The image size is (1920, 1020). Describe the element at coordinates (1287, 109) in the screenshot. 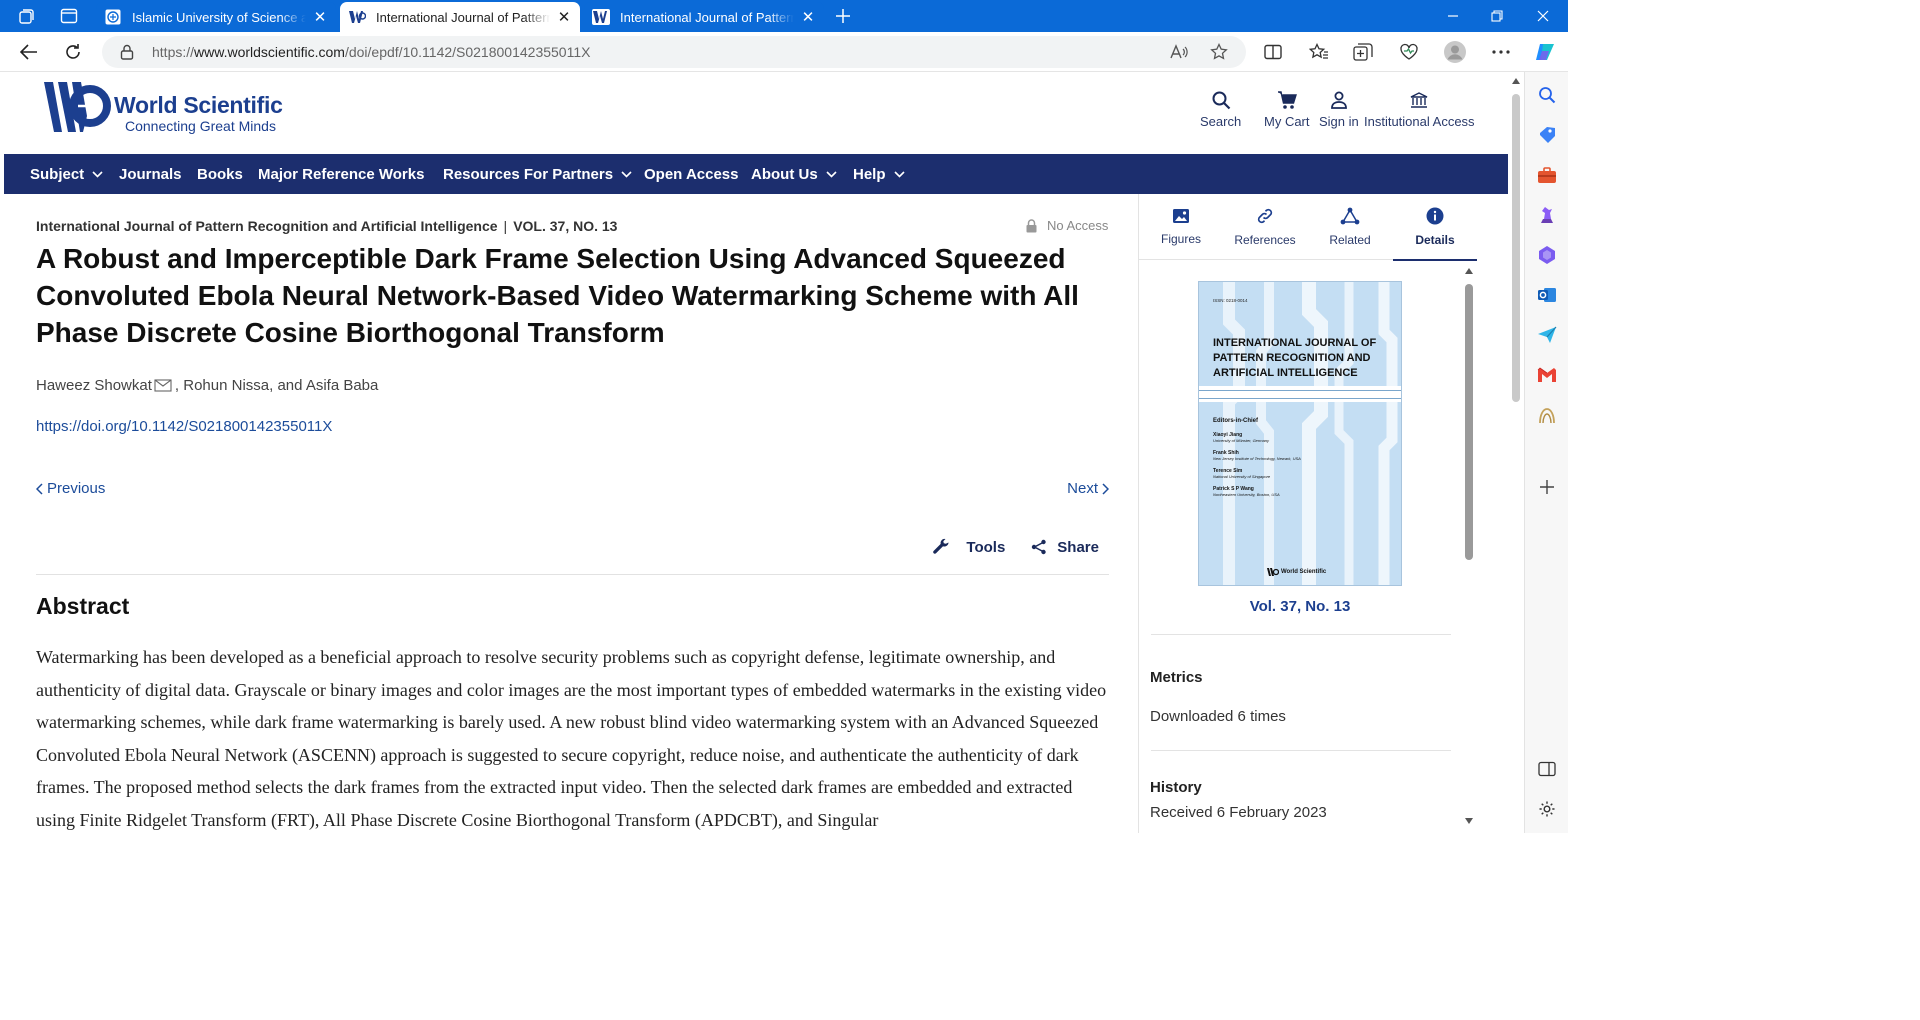

I see `header-cart-button: My Cart` at that location.